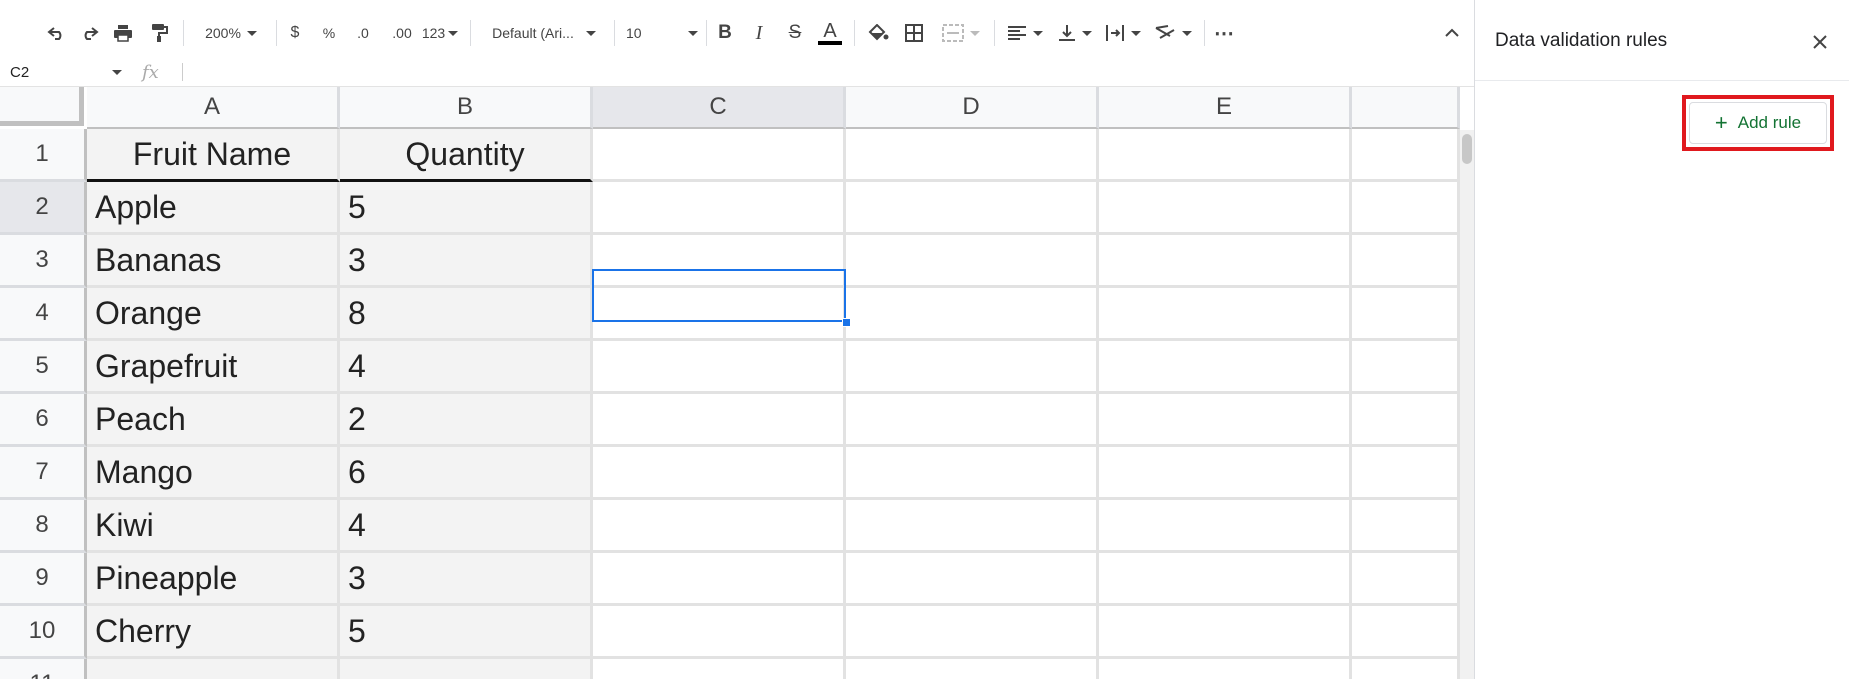 Image resolution: width=1849 pixels, height=679 pixels. Describe the element at coordinates (213, 208) in the screenshot. I see `cell: Apple` at that location.